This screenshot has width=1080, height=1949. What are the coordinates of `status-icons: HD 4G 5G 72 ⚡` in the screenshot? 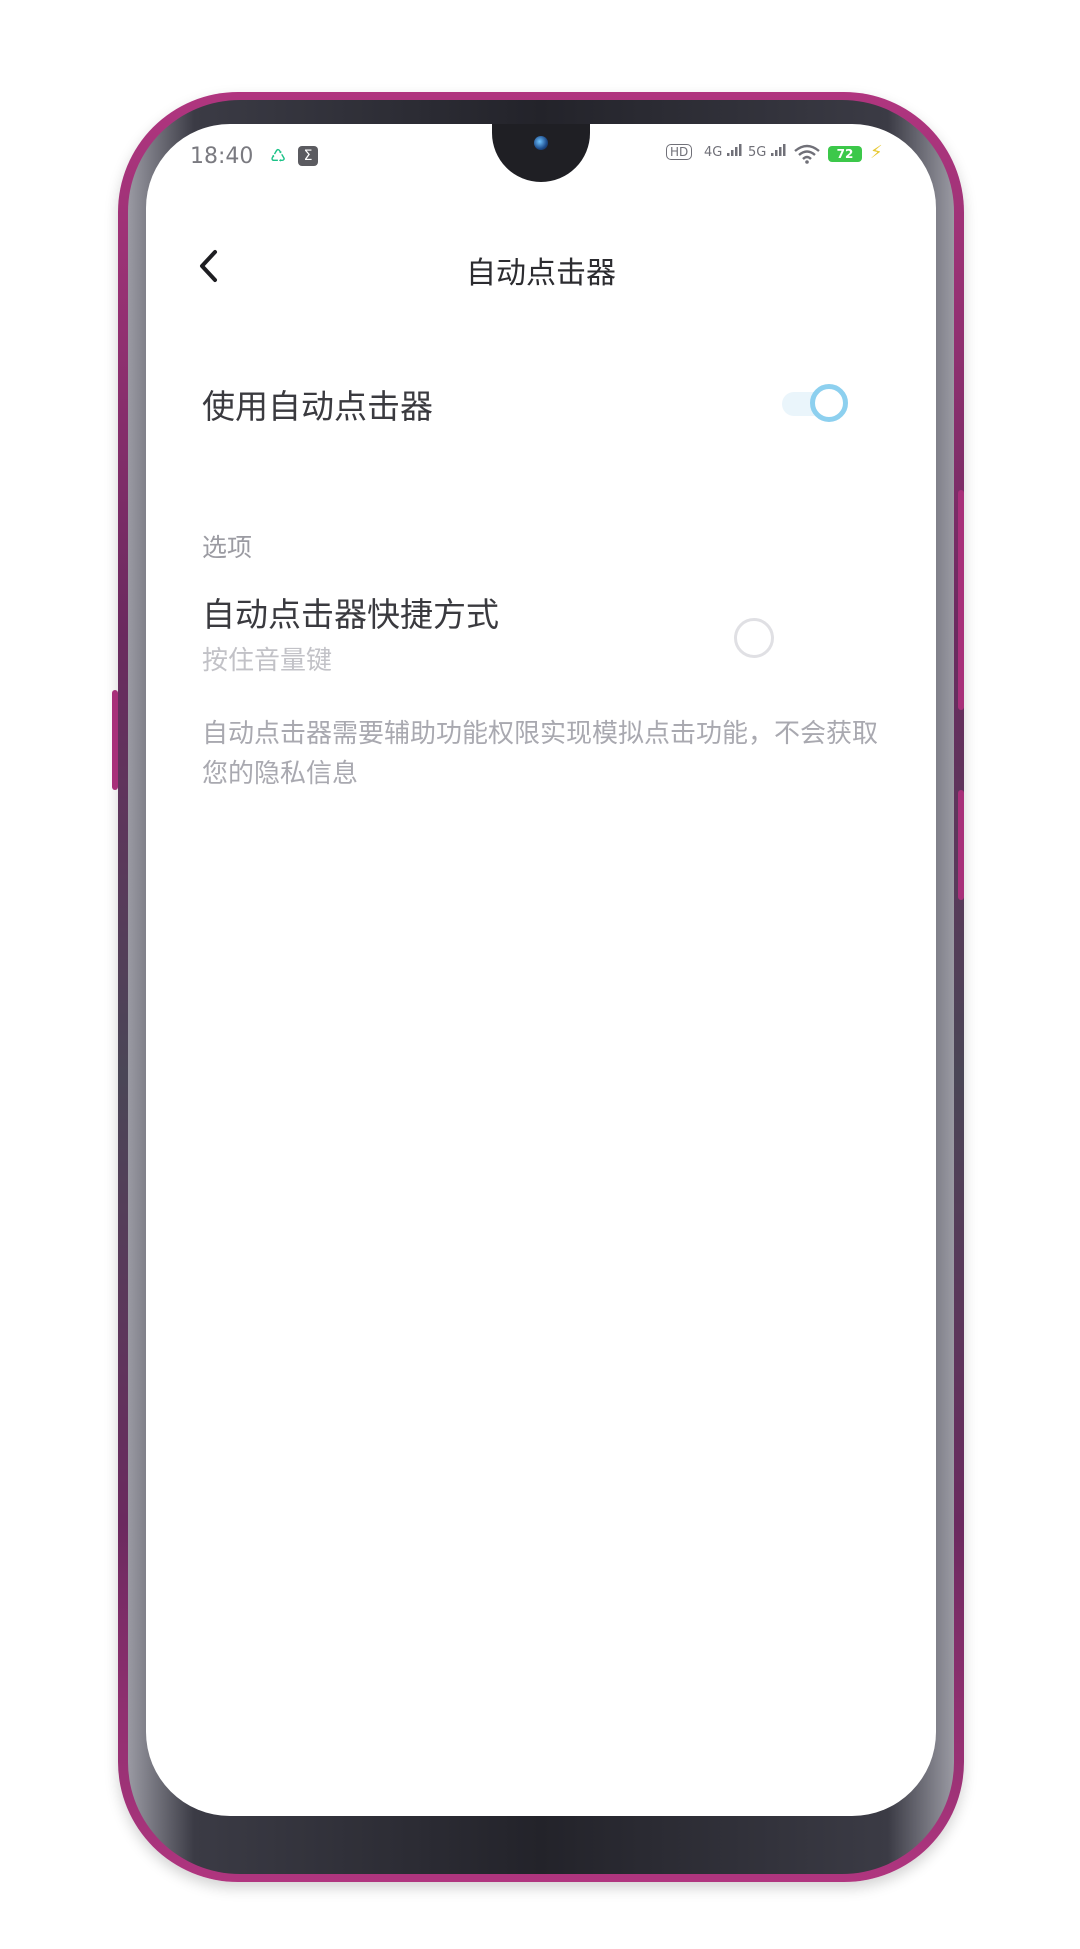 It's located at (781, 155).